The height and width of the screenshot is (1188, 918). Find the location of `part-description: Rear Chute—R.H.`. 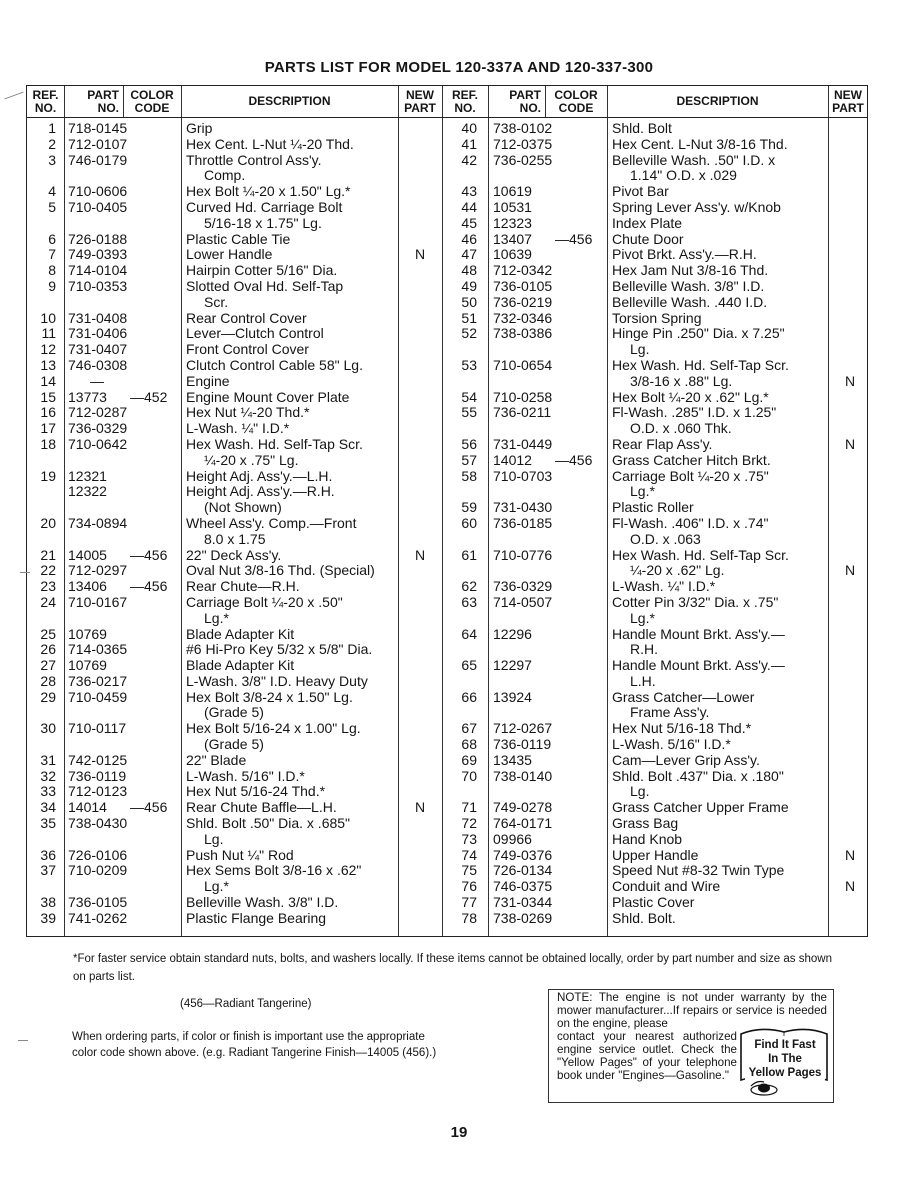

part-description: Rear Chute—R.H. is located at coordinates (243, 586).